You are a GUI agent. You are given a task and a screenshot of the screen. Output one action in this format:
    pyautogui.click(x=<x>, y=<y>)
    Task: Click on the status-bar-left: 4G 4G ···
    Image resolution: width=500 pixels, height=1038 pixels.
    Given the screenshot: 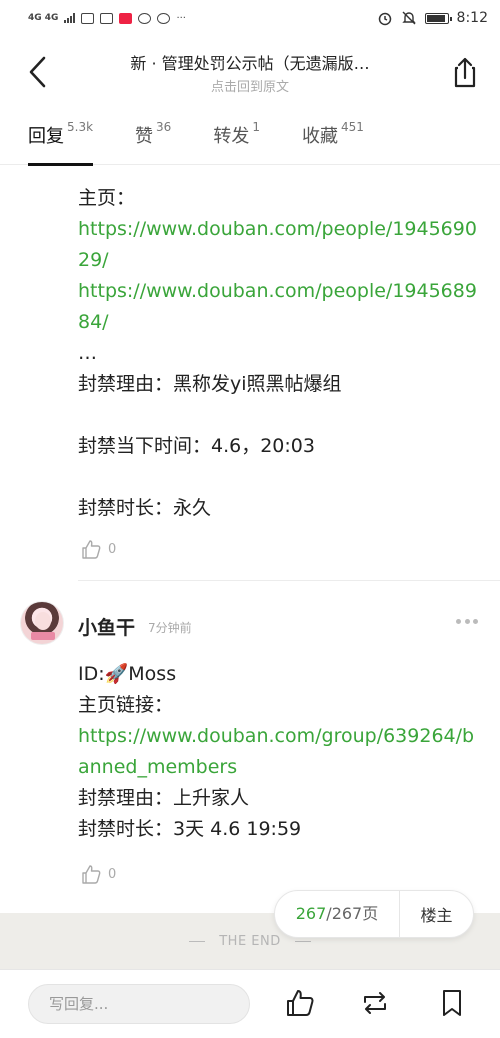 What is the action you would take?
    pyautogui.click(x=107, y=18)
    